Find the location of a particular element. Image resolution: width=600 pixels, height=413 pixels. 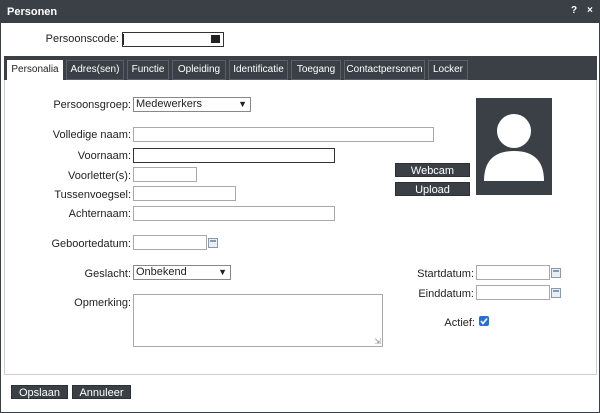

profile-photo is located at coordinates (514, 146).